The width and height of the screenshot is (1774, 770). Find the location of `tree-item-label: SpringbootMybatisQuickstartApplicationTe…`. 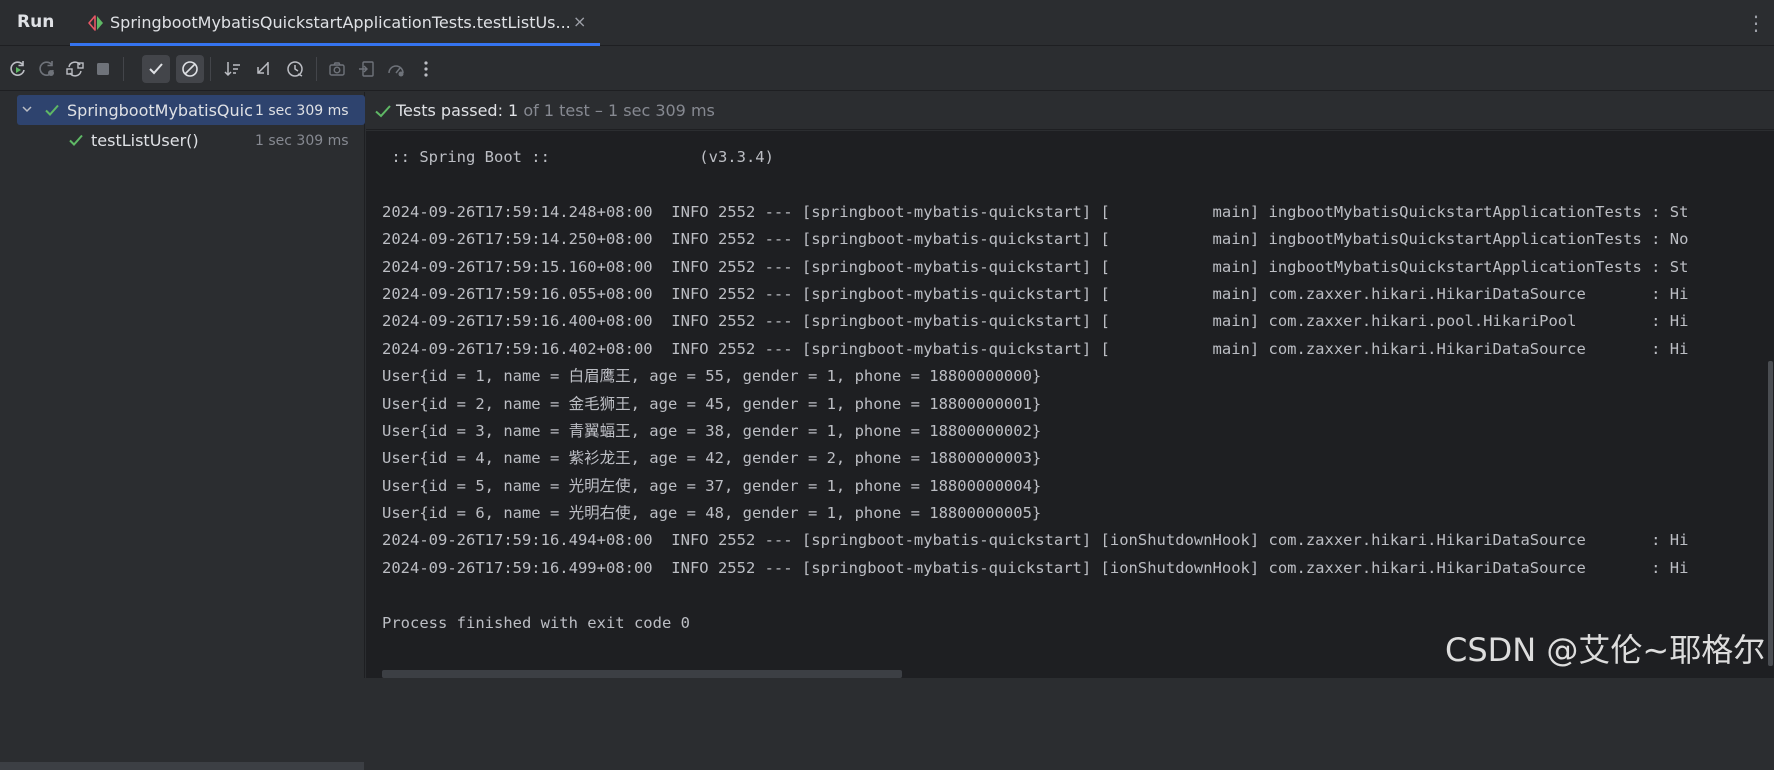

tree-item-label: SpringbootMybatisQuickstartApplicationTe… is located at coordinates (159, 110).